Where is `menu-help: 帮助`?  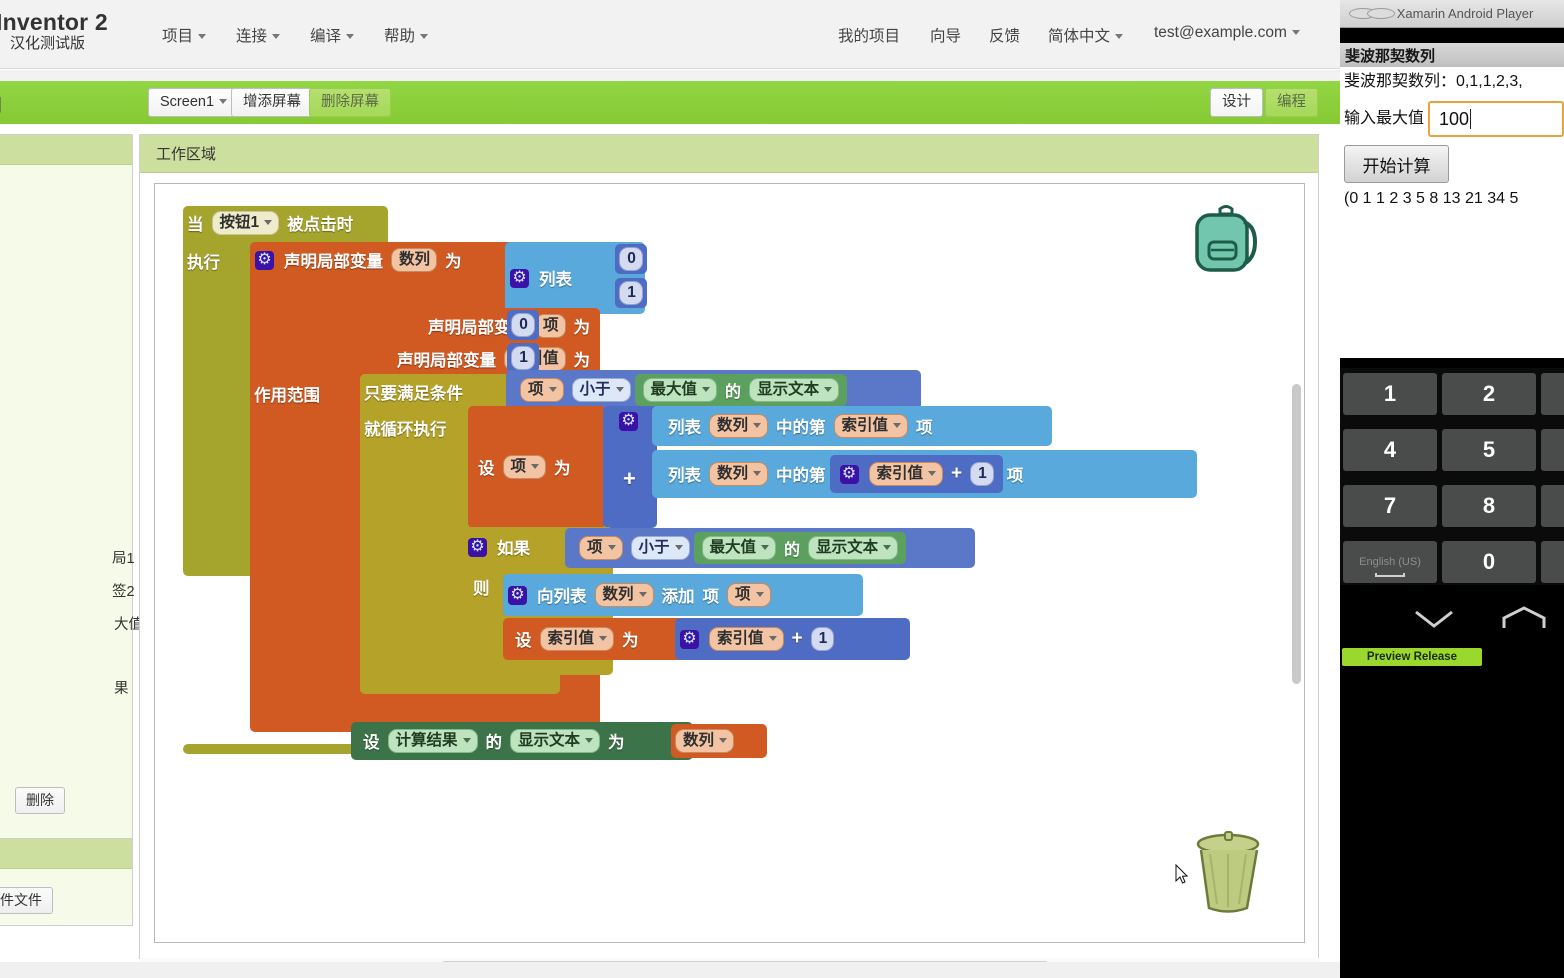 menu-help: 帮助 is located at coordinates (406, 35).